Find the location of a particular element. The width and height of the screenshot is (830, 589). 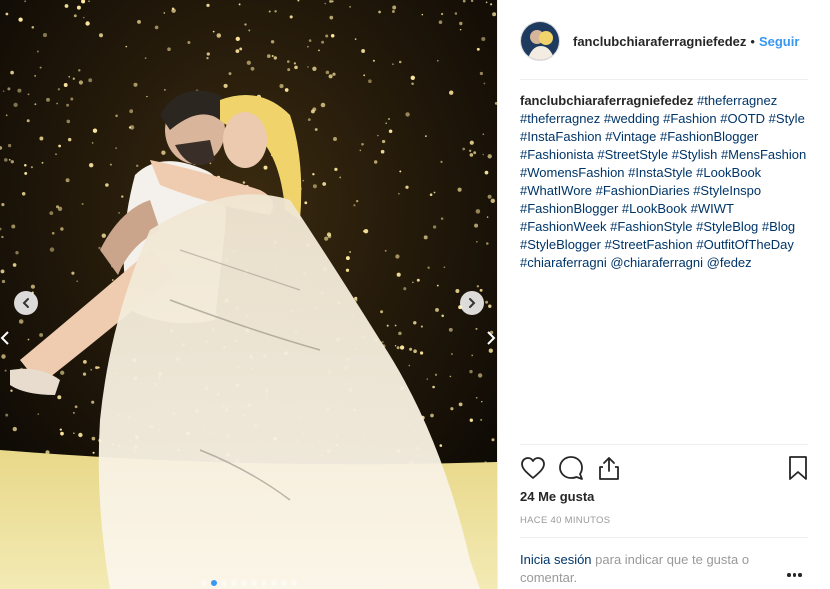

like-button is located at coordinates (533, 468).